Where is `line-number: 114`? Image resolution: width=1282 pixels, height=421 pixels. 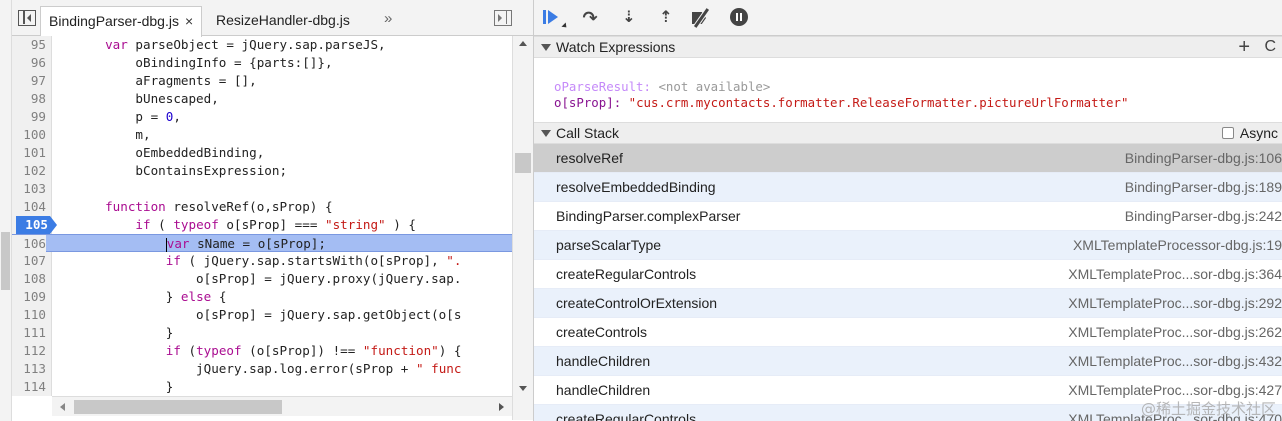 line-number: 114 is located at coordinates (29, 387).